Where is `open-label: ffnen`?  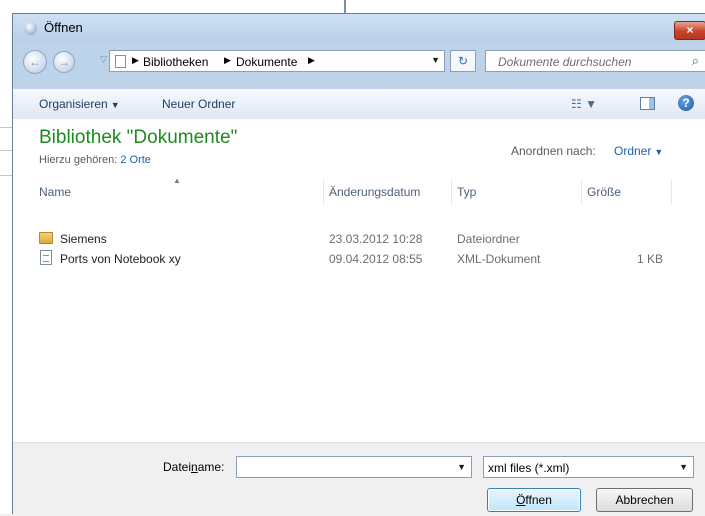
open-label: ffnen is located at coordinates (538, 500).